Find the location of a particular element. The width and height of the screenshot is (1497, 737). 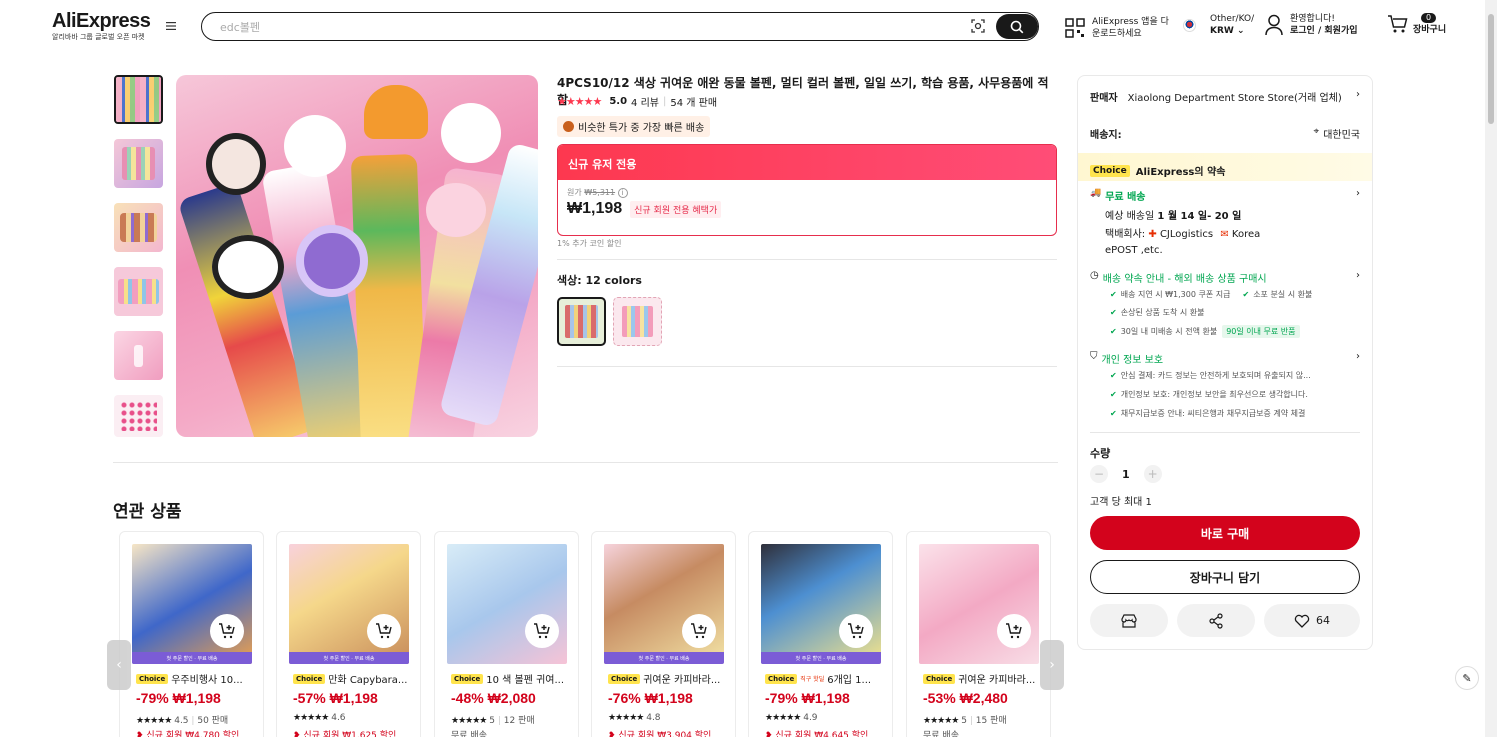

price-row: -57% ₩1,198 is located at coordinates (335, 698).